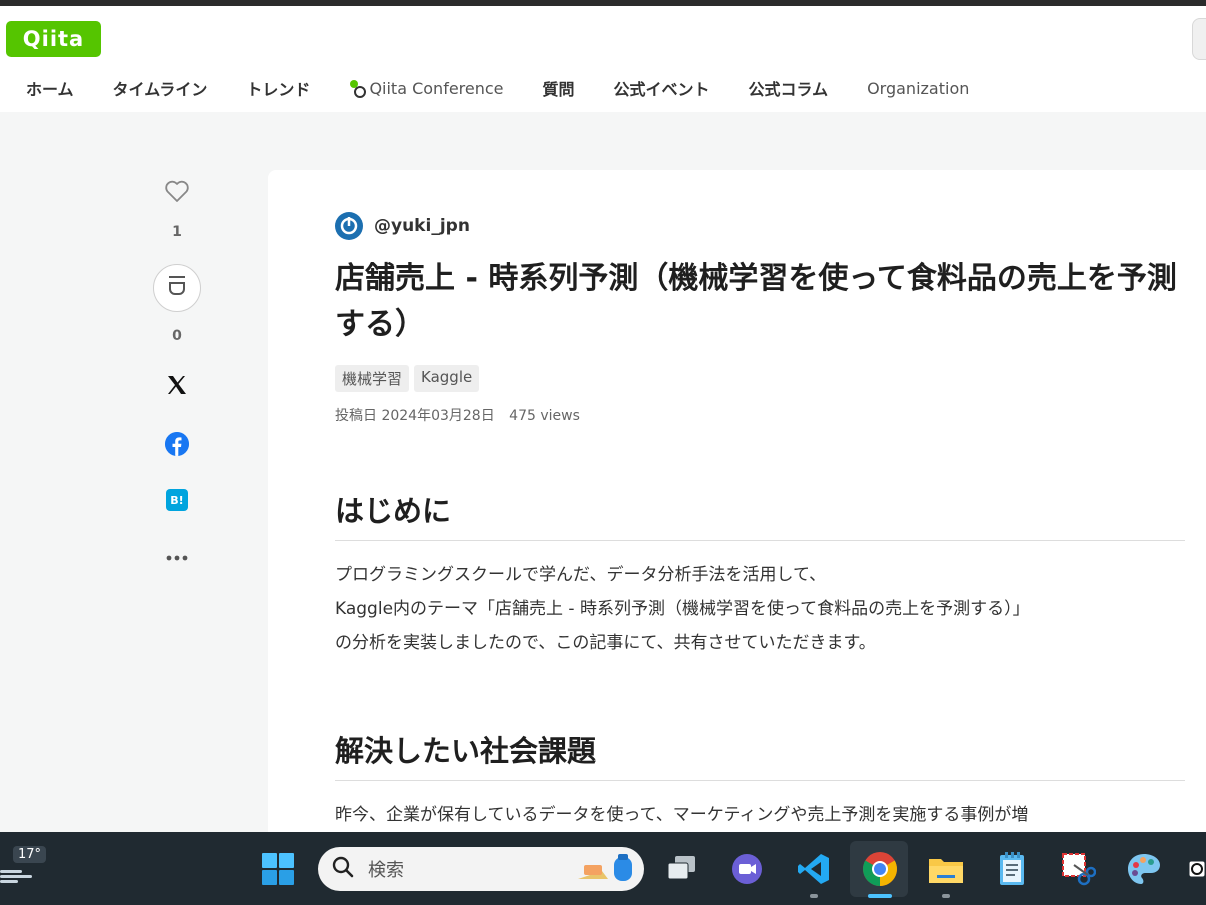 This screenshot has height=905, width=1206. I want to click on x-icon, so click(177, 388).